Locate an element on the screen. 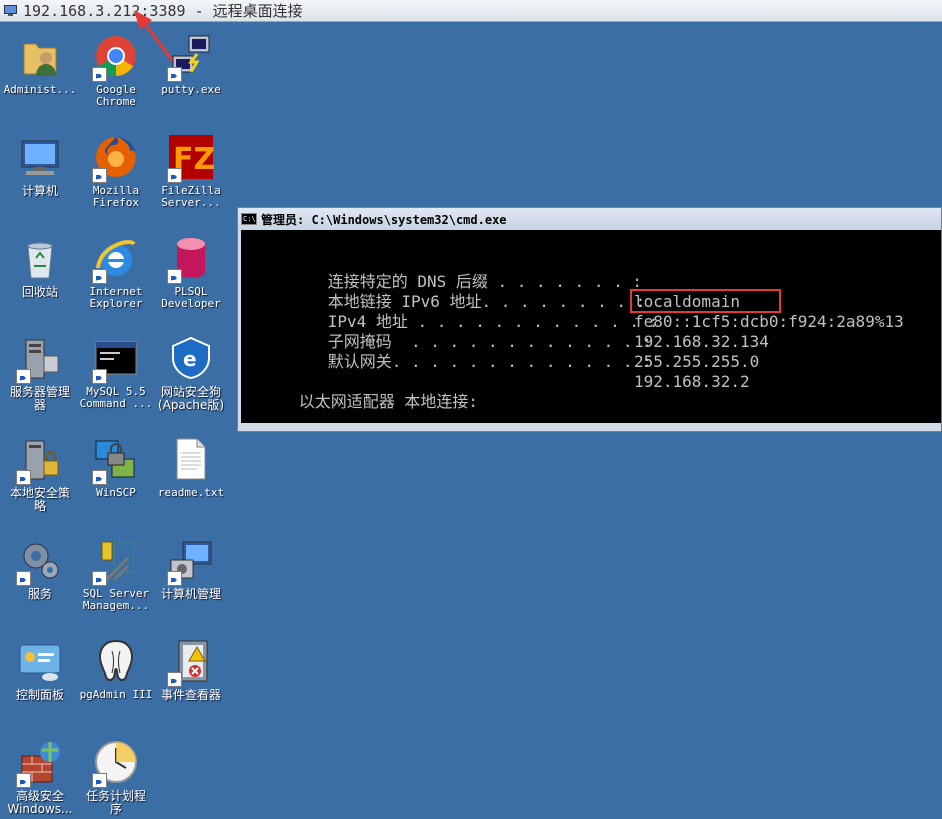  desktop-icon-firefox: Mozilla Firefox is located at coordinates (116, 171).